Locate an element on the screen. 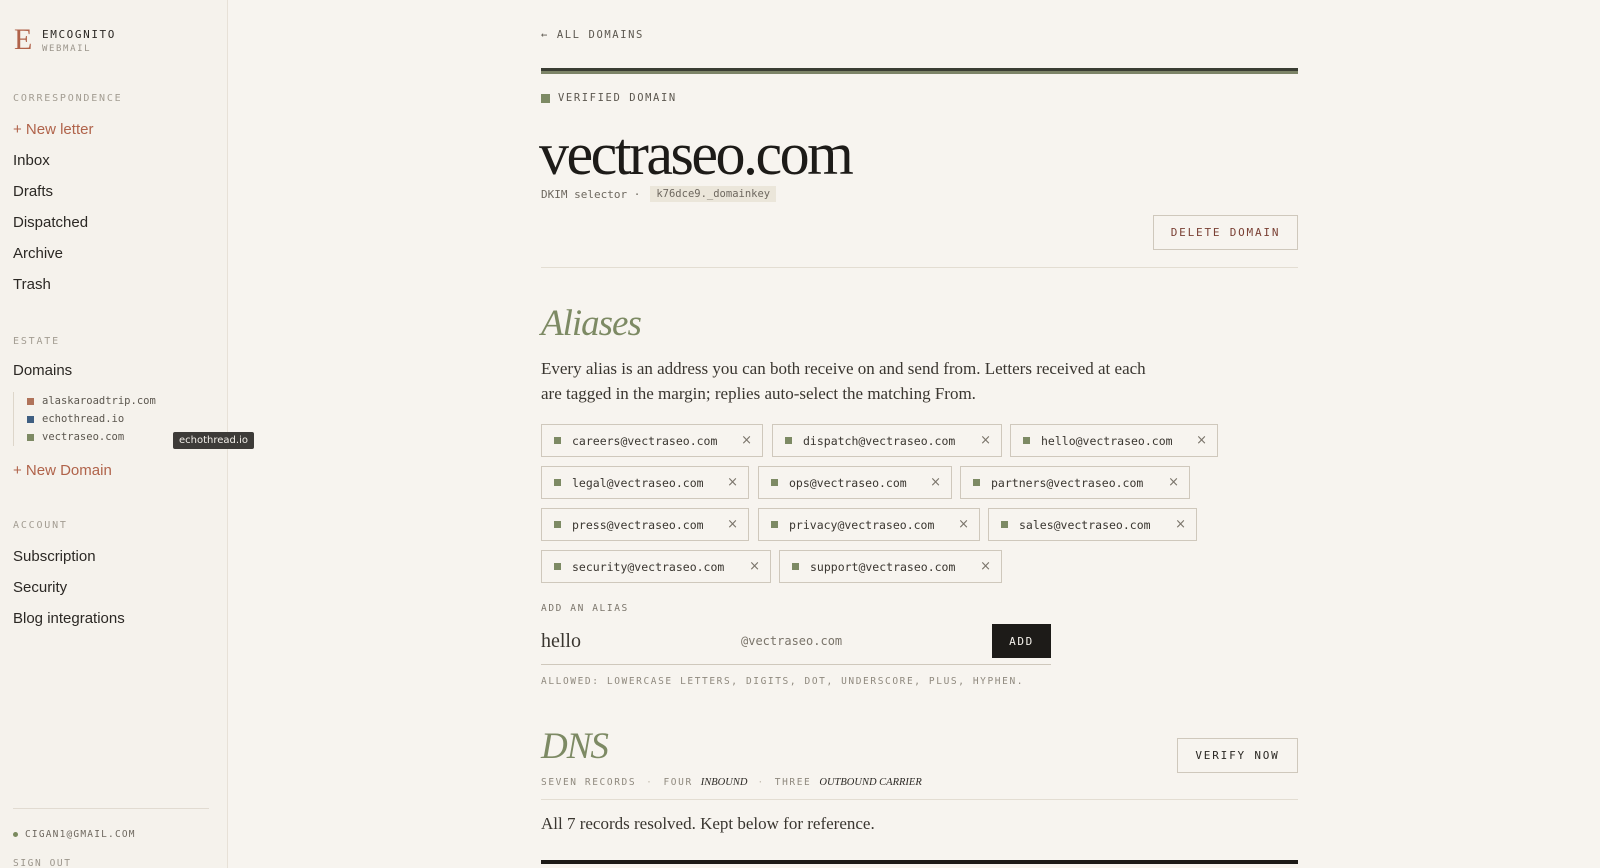 The width and height of the screenshot is (1600, 868). dkim-value: k76dce9._domainkey is located at coordinates (713, 194).